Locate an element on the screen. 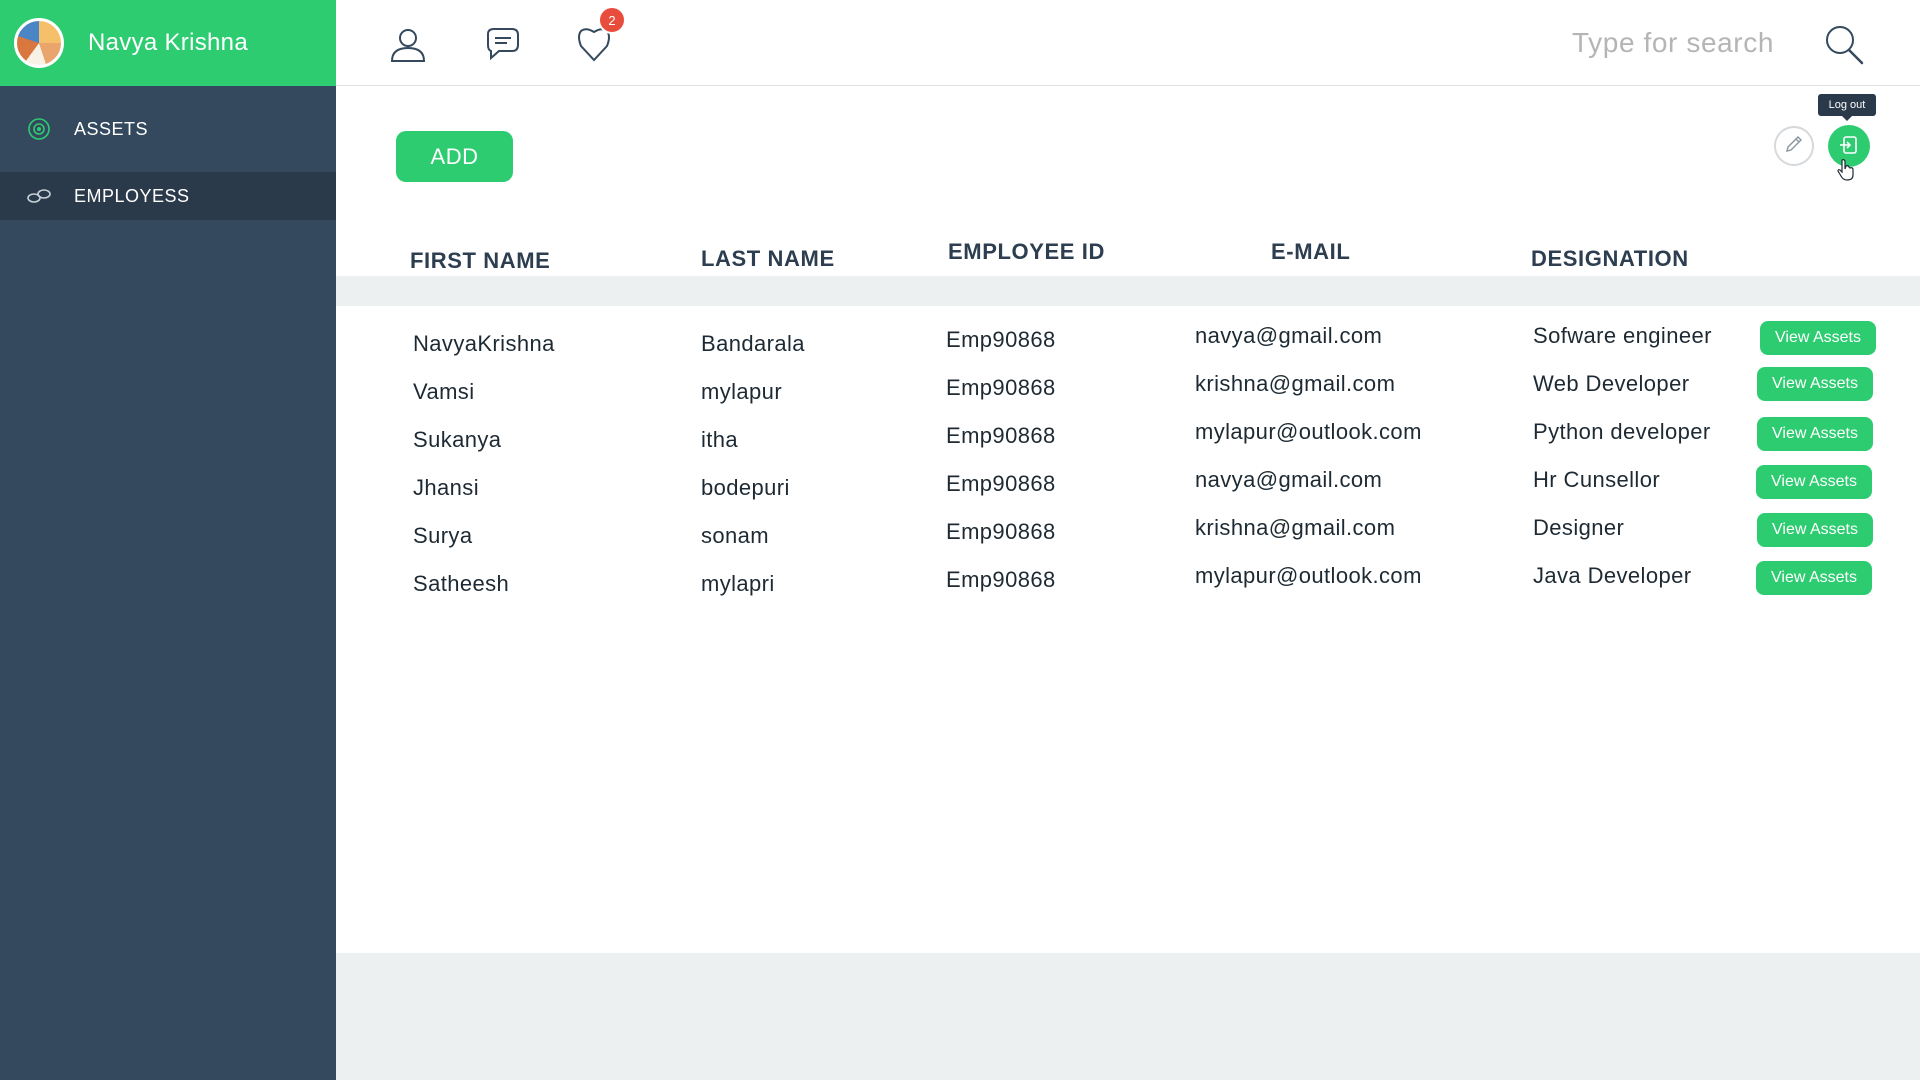  edit-button is located at coordinates (1794, 146).